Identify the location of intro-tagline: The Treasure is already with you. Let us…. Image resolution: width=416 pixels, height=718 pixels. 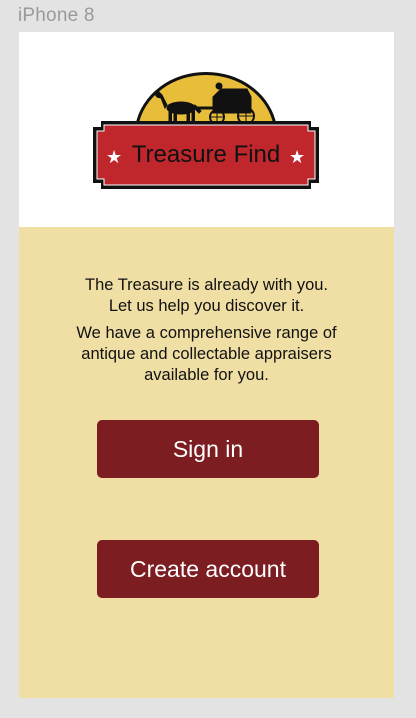
(206, 296).